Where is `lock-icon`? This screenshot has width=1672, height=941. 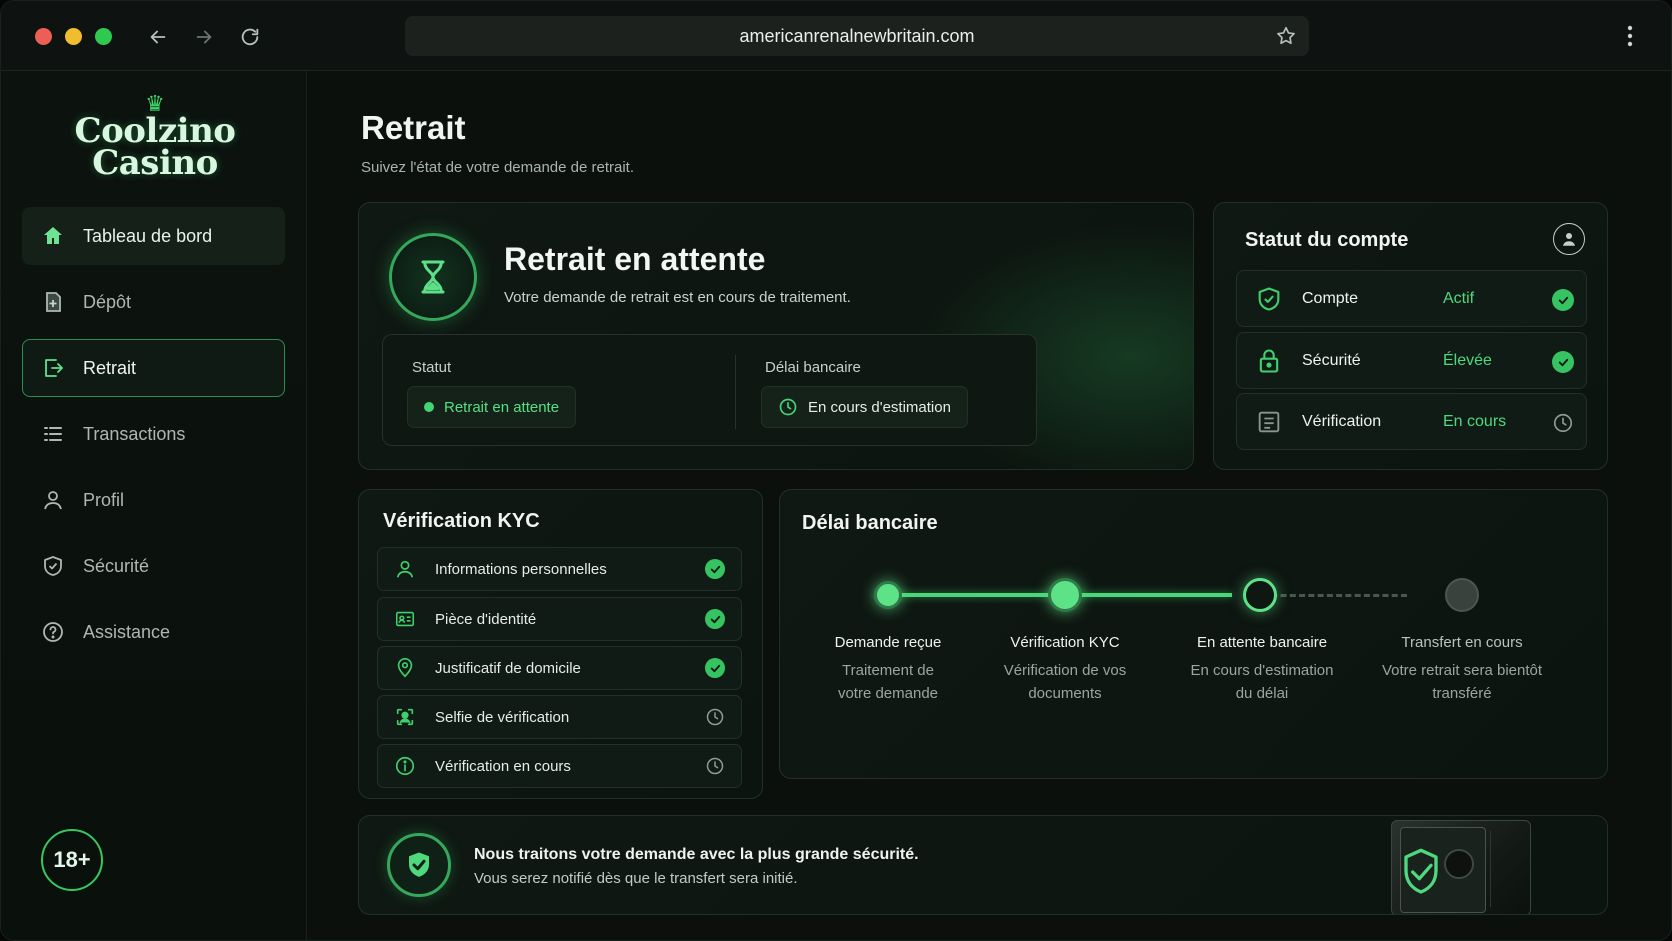
lock-icon is located at coordinates (1269, 361).